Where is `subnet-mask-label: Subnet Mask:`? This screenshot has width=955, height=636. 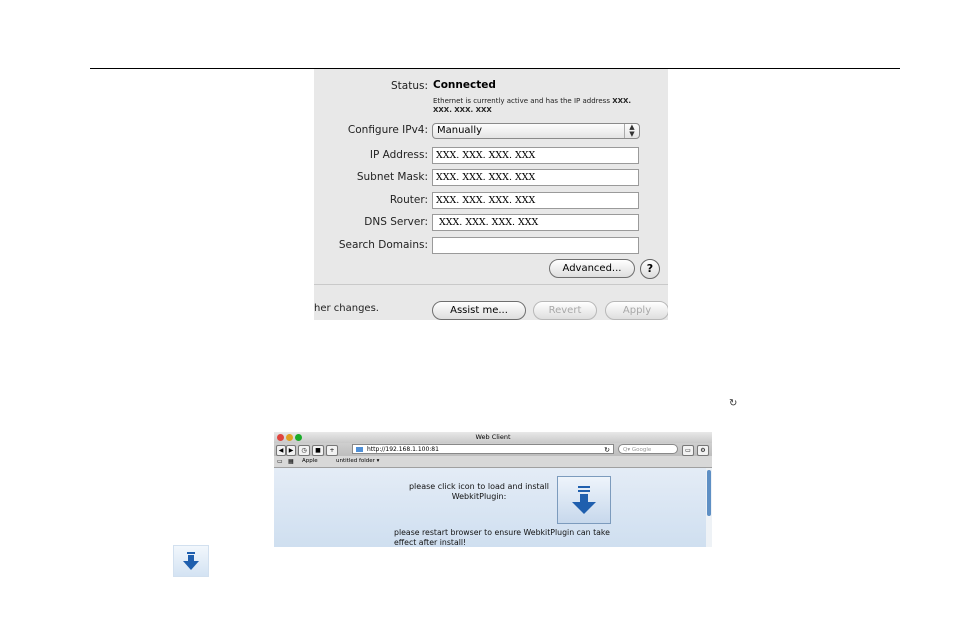
subnet-mask-label: Subnet Mask: is located at coordinates (392, 177).